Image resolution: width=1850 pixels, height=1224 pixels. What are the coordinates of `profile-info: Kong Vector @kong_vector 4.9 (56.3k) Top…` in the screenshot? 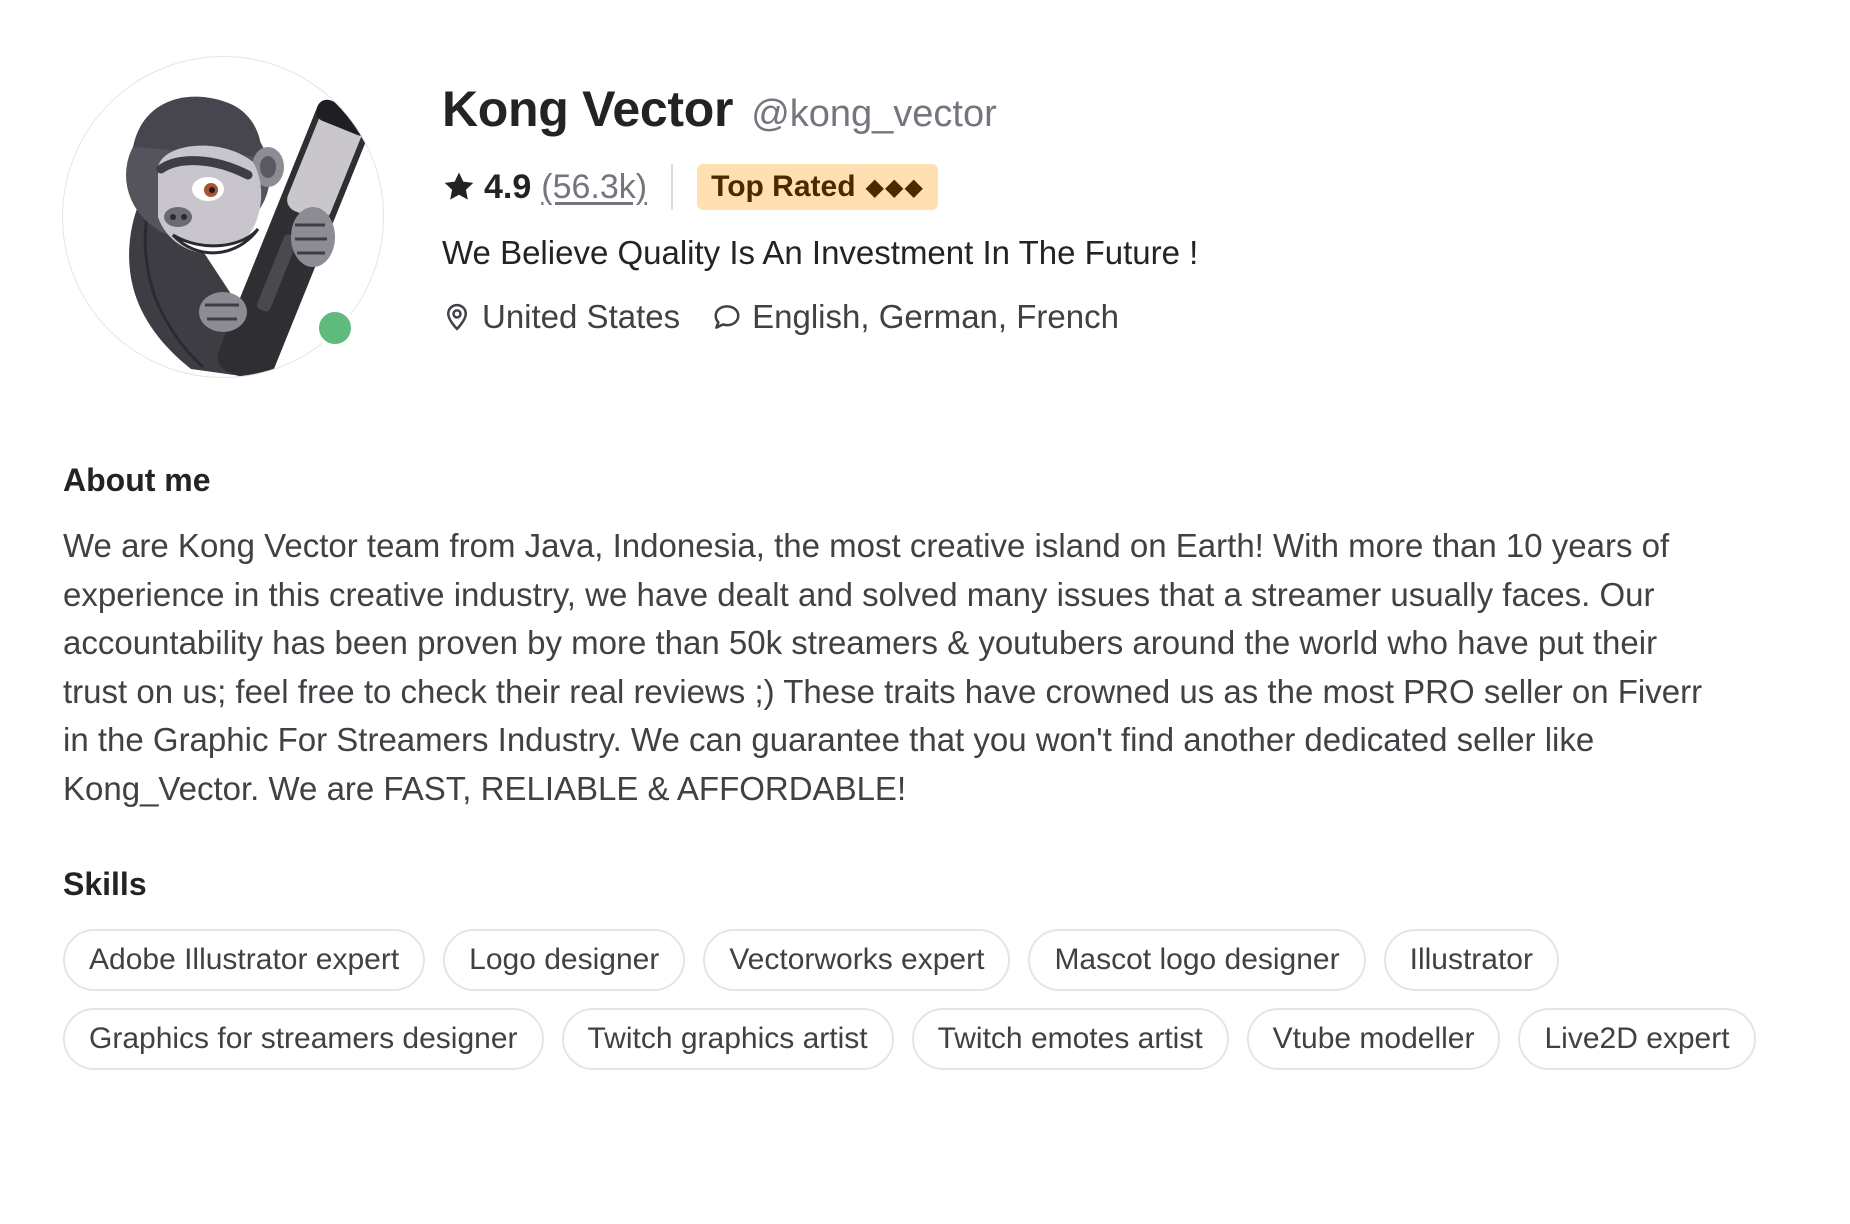 It's located at (820, 209).